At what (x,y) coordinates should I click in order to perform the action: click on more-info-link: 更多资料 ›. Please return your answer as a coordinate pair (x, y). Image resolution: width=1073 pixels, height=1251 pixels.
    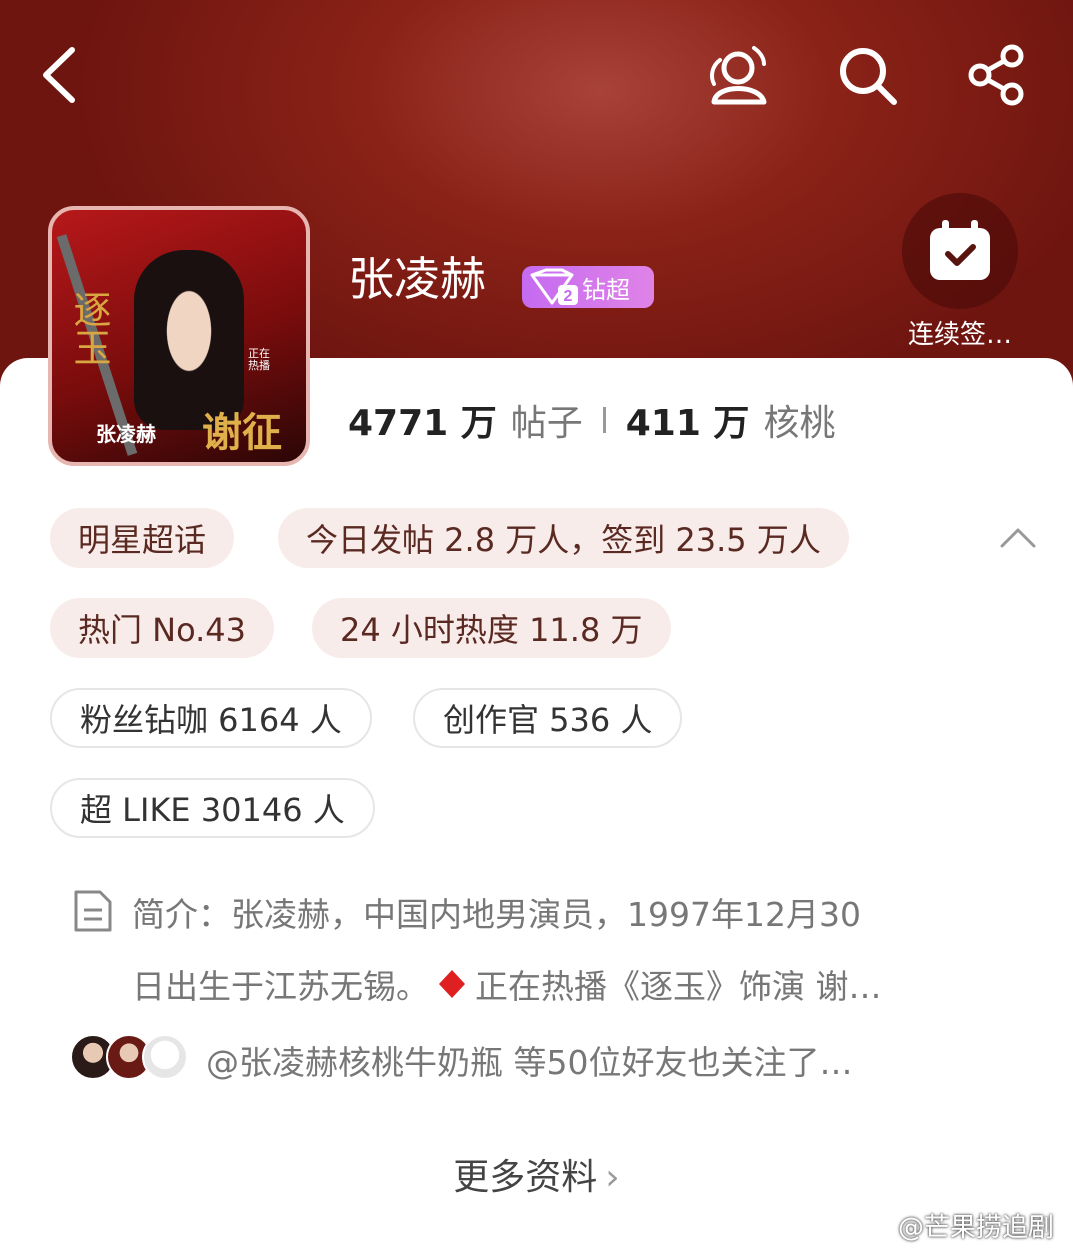
    Looking at the image, I should click on (536, 1174).